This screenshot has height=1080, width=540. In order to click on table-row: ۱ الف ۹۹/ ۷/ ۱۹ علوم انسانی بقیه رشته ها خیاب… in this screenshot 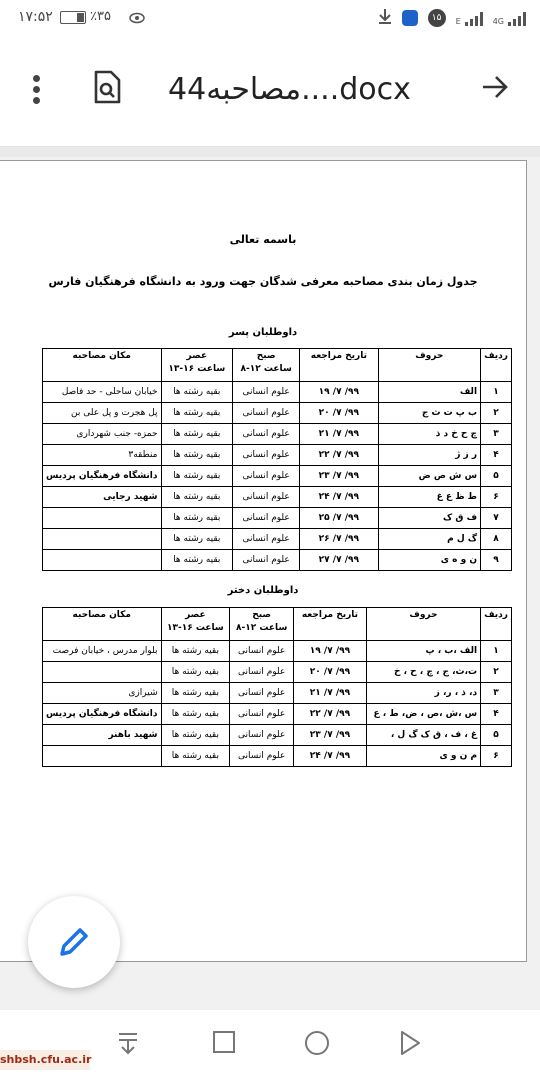, I will do `click(277, 392)`.